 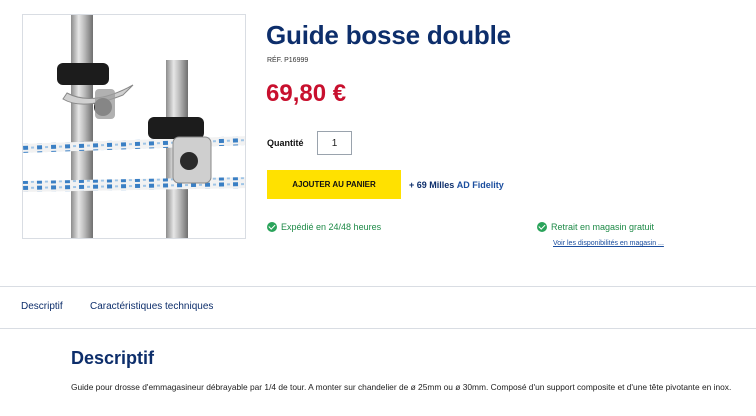 What do you see at coordinates (306, 93) in the screenshot?
I see `product-price: 69,80 €` at bounding box center [306, 93].